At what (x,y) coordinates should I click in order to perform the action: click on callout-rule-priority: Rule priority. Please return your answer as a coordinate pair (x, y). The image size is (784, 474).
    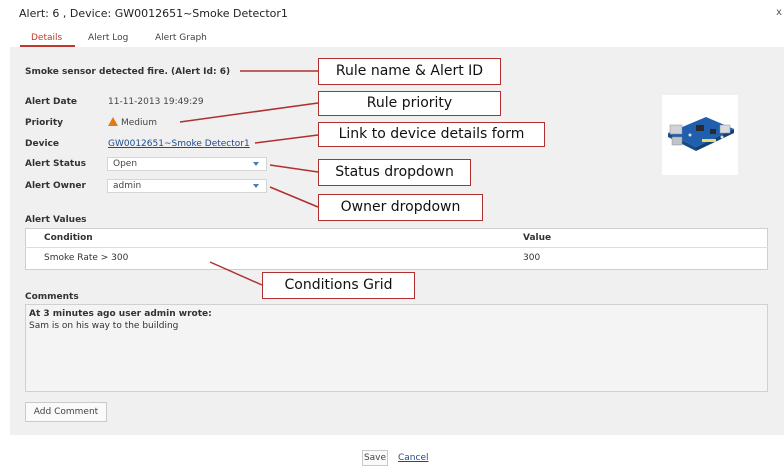
    Looking at the image, I should click on (409, 103).